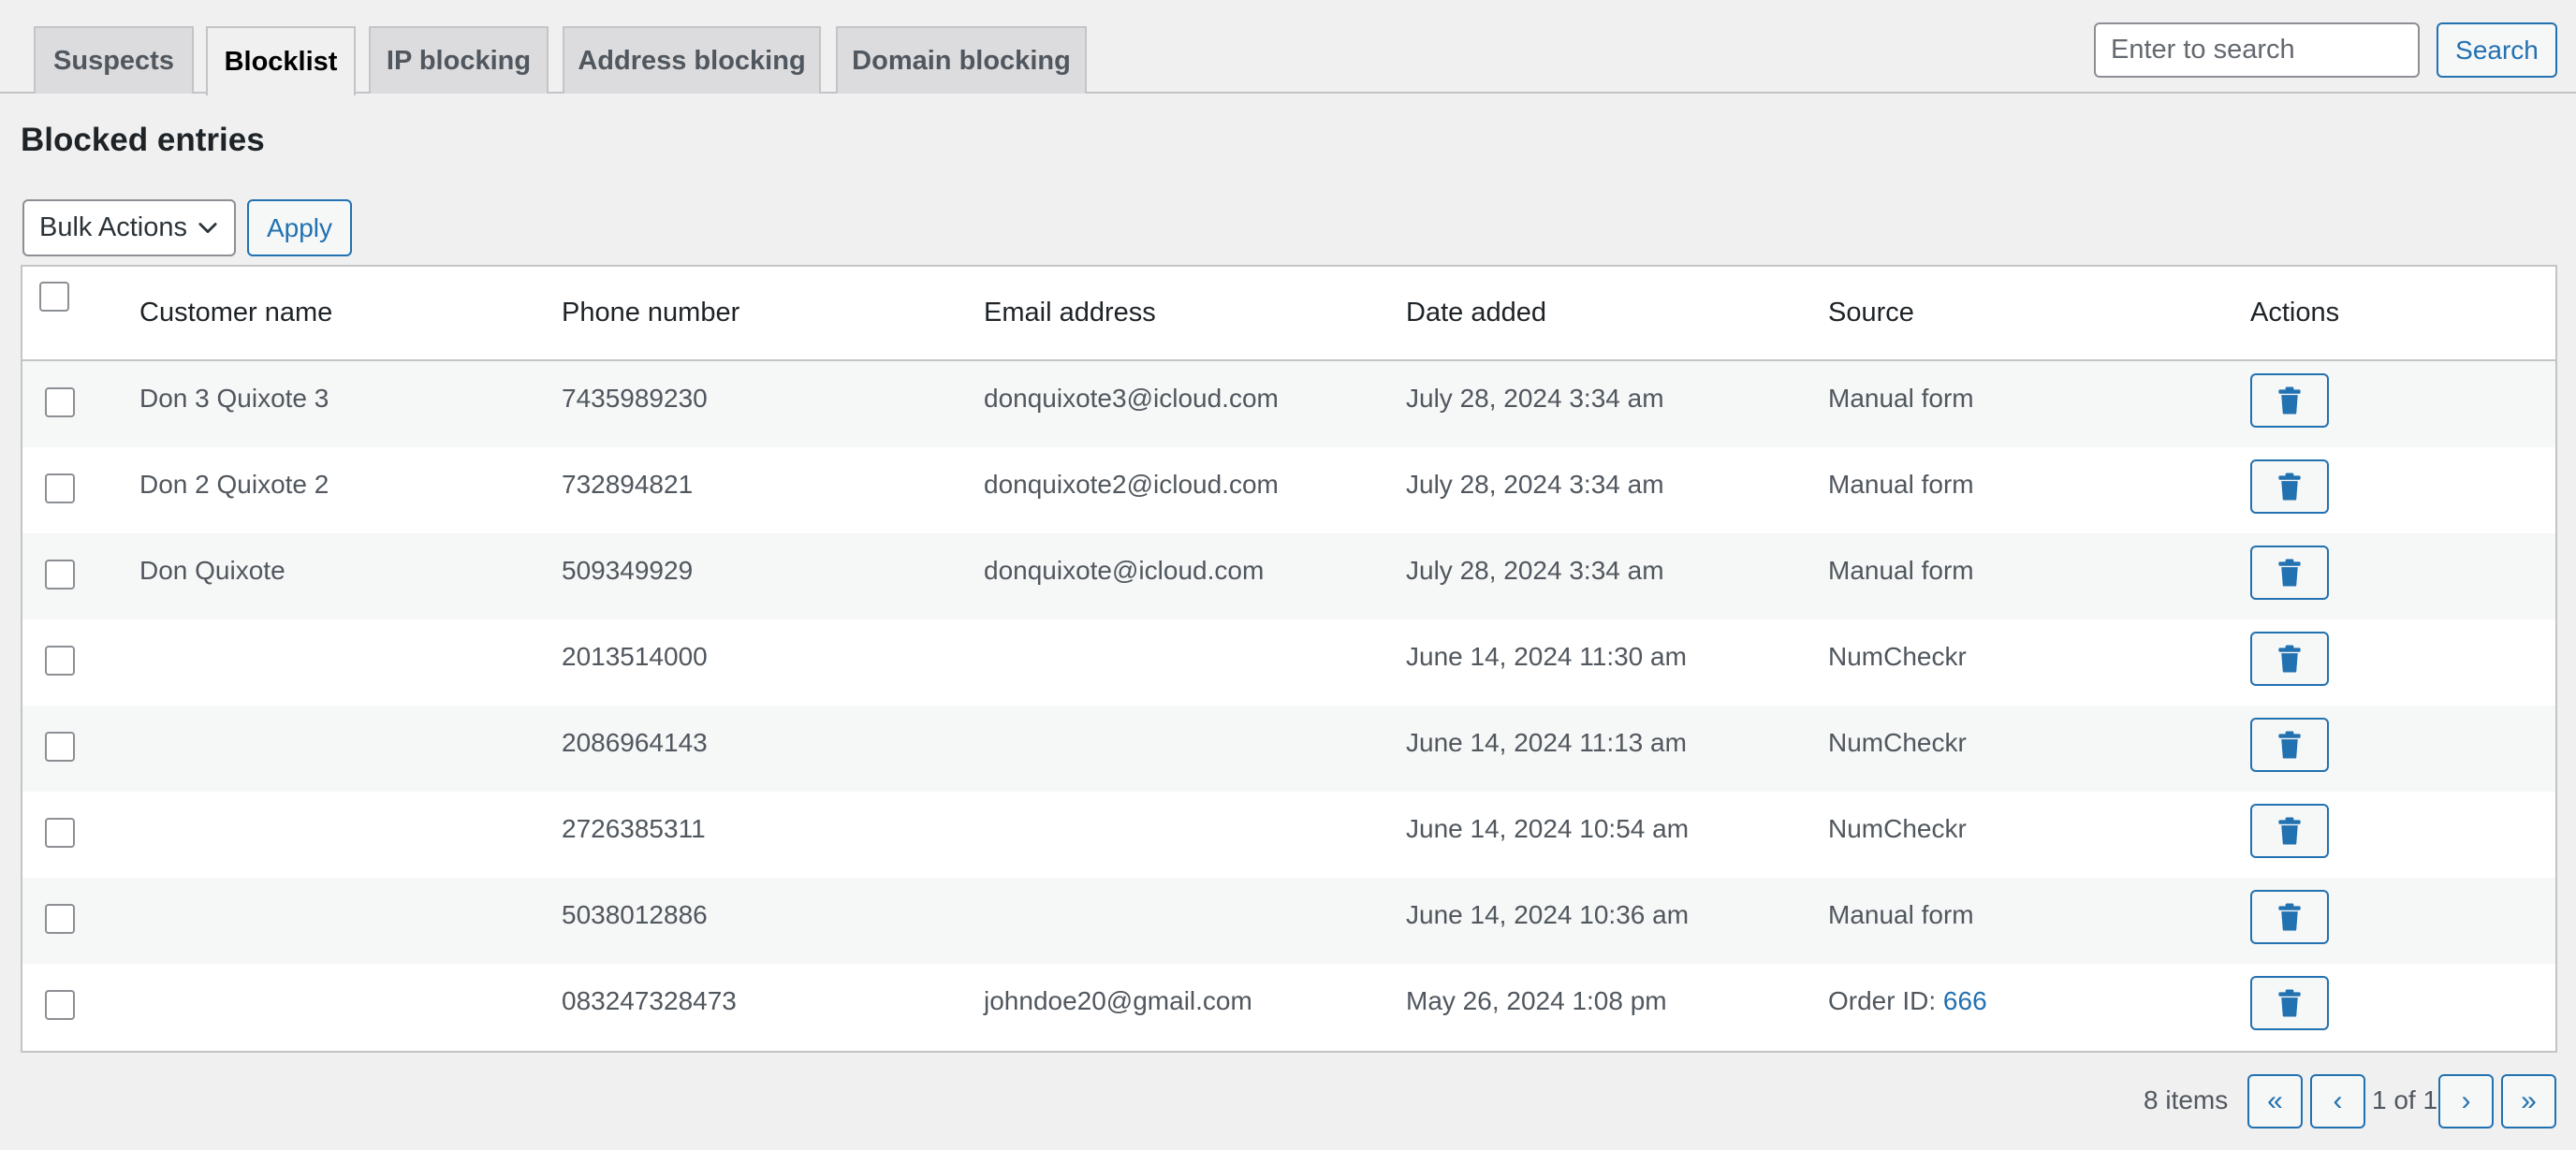 The width and height of the screenshot is (2576, 1150). I want to click on column-email-address: Email address, so click(1070, 313).